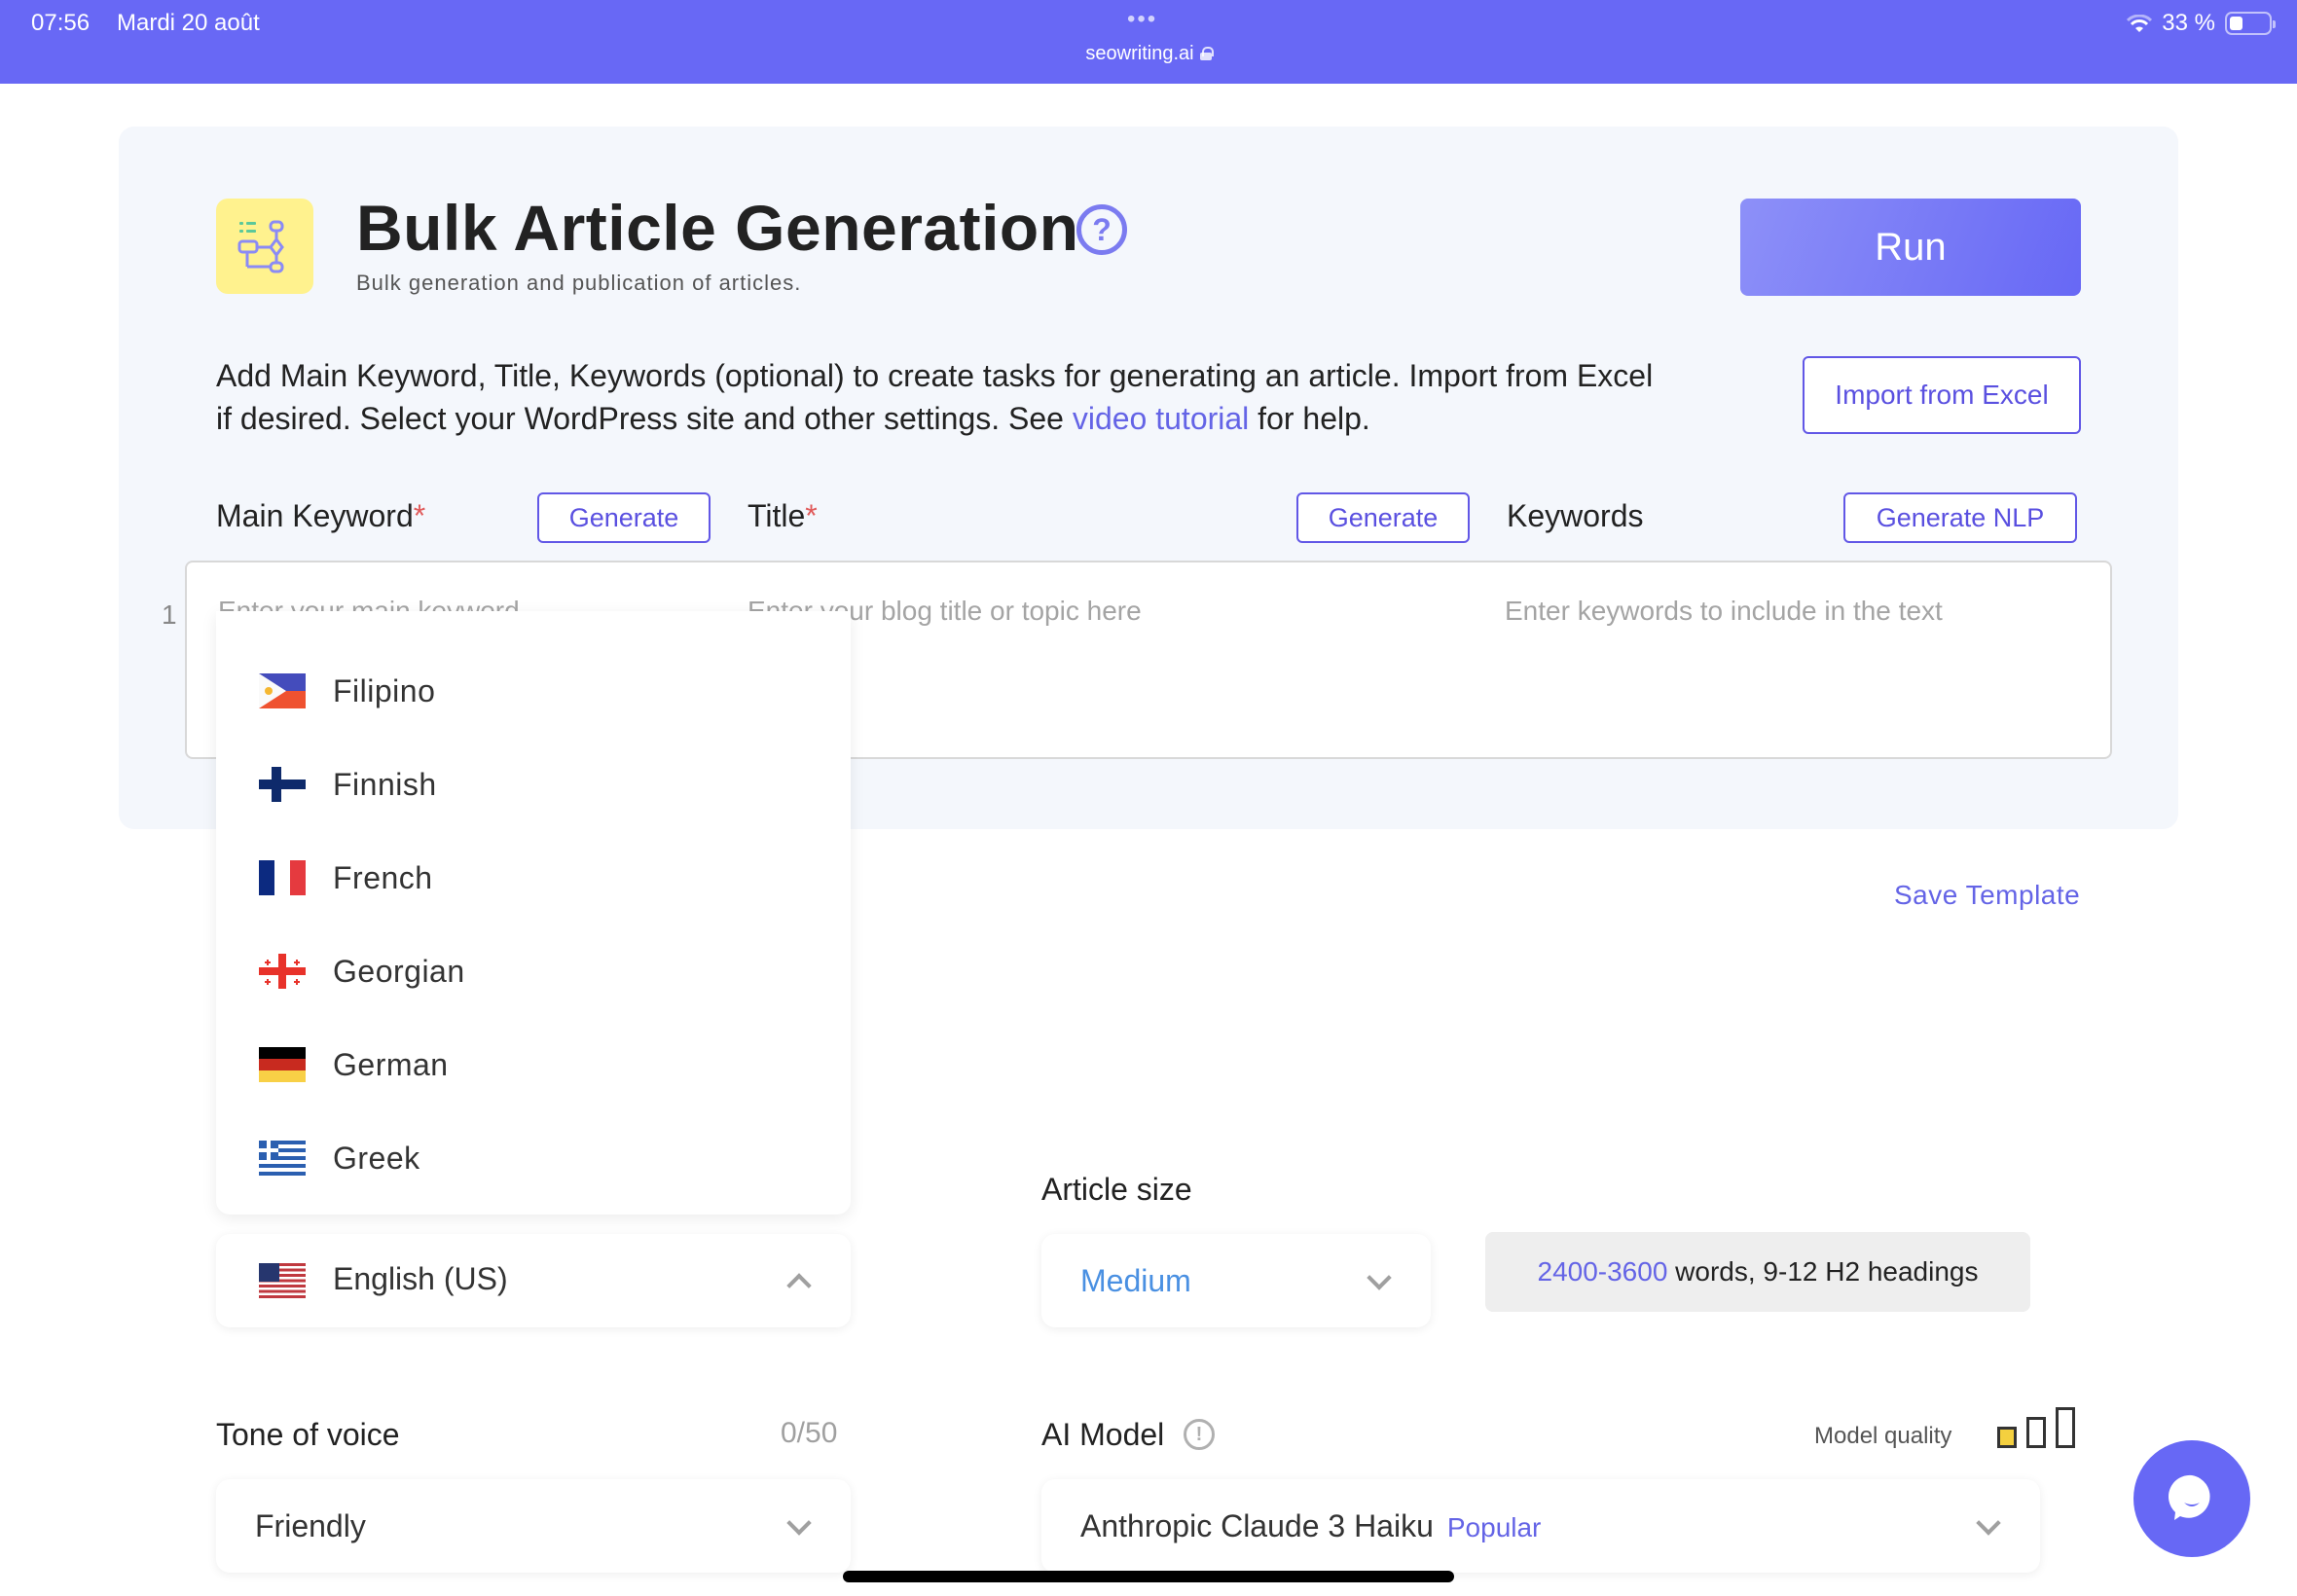  I want to click on language-option-german: German, so click(534, 1064).